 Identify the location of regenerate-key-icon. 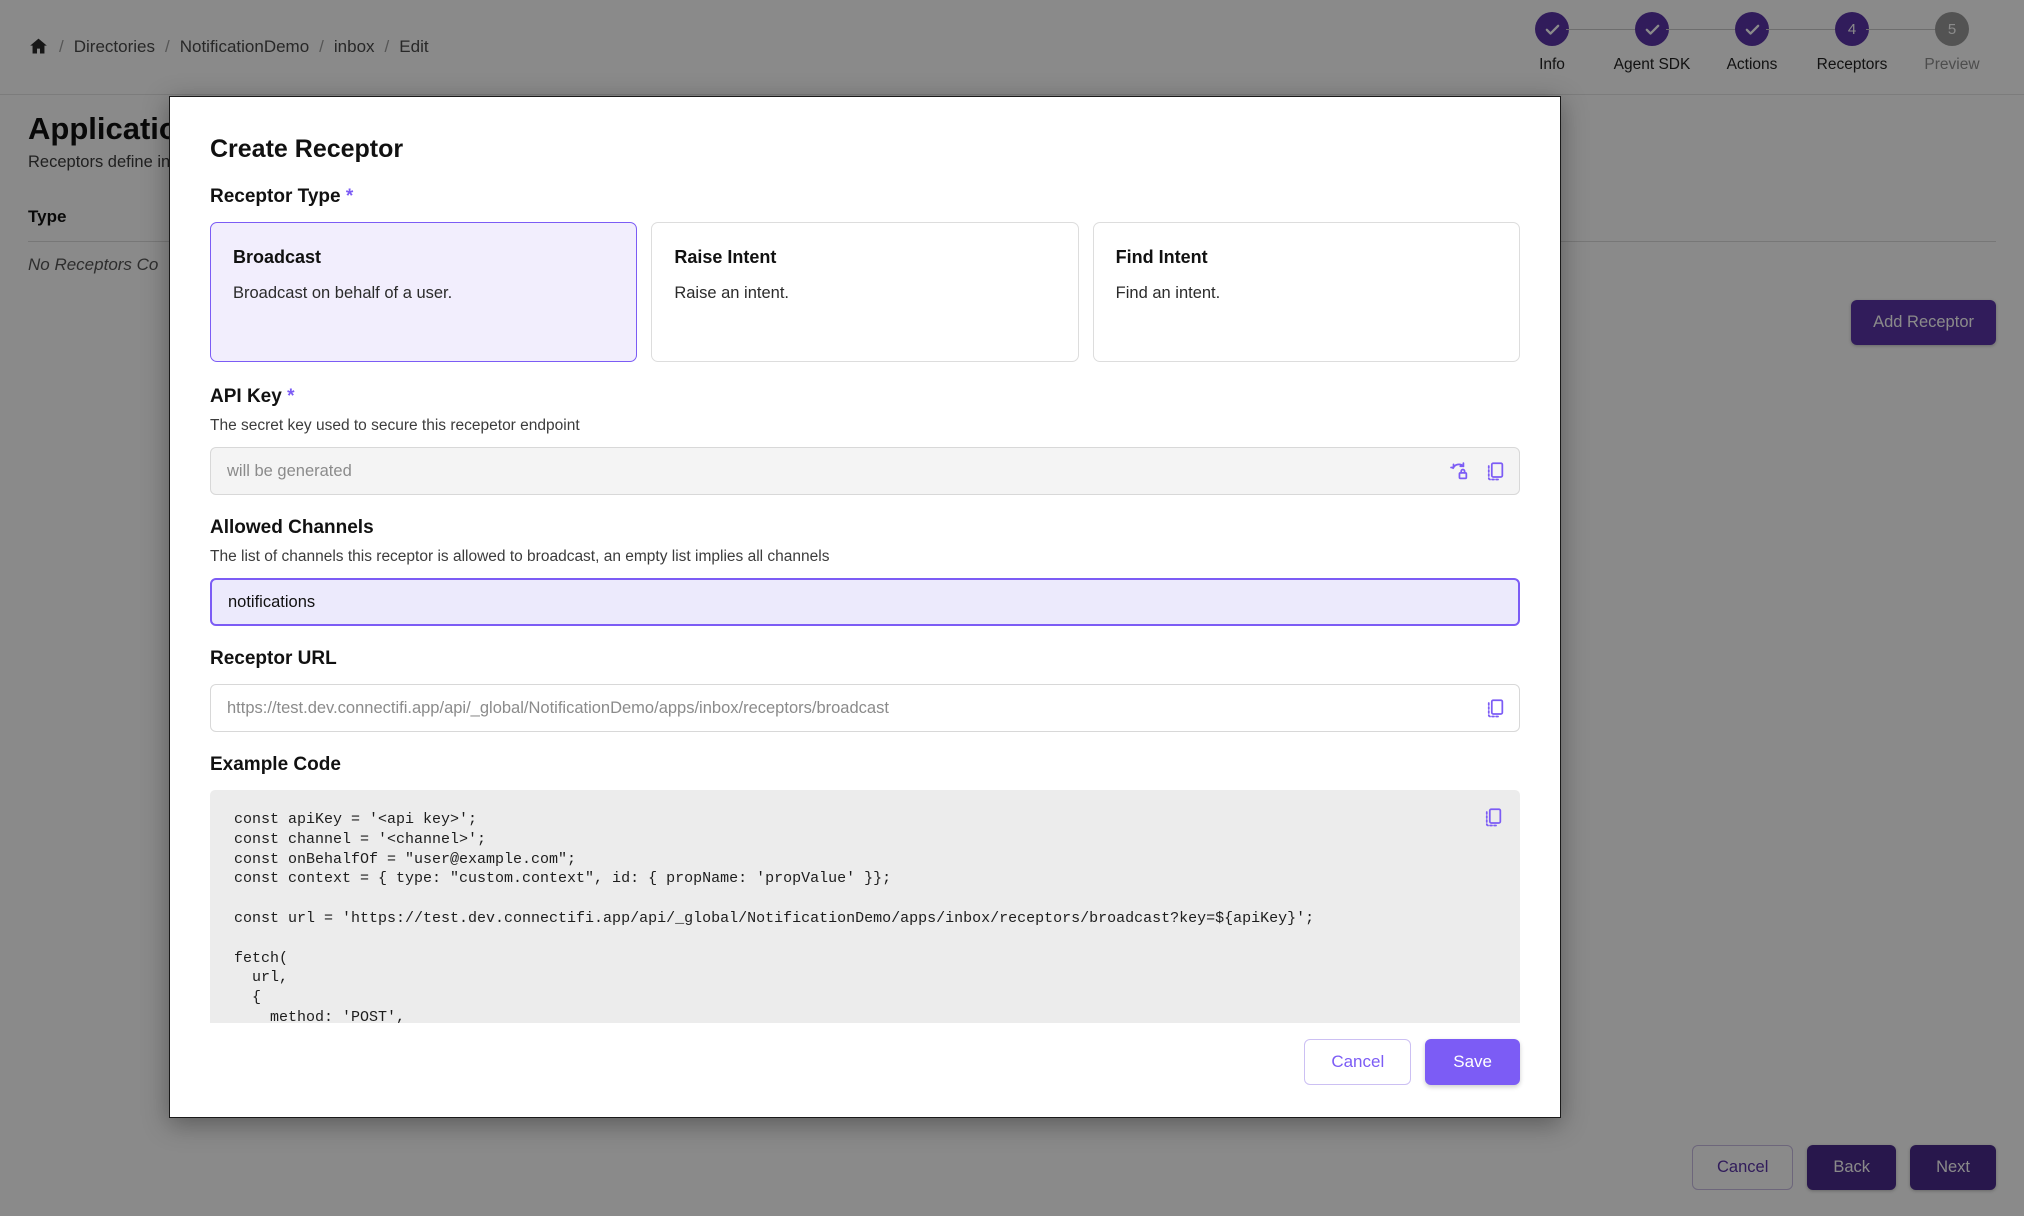
(1459, 471).